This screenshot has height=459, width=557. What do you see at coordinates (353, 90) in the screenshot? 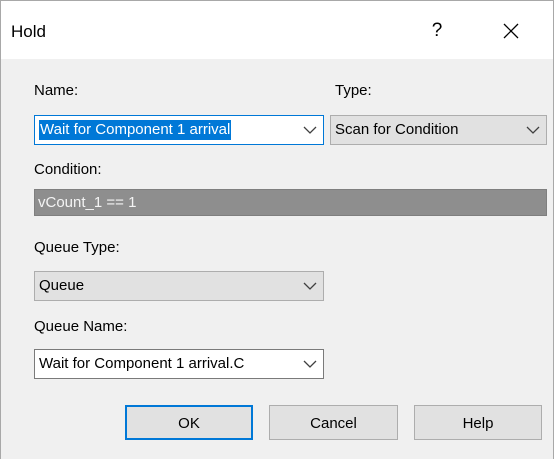
I see `type-label: Type:` at bounding box center [353, 90].